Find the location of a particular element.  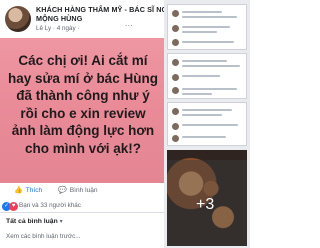

comment-filter: Tất cả bình luận ▾ is located at coordinates (34, 221).